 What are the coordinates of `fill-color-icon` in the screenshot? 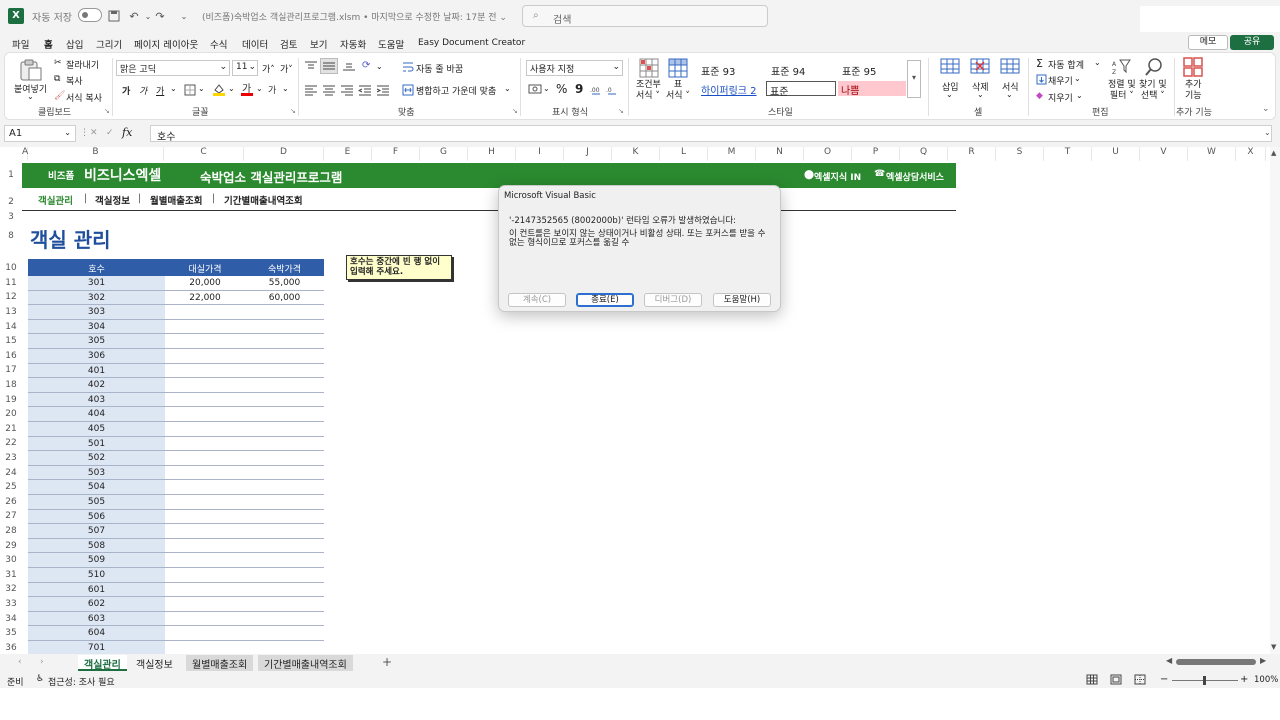 It's located at (219, 89).